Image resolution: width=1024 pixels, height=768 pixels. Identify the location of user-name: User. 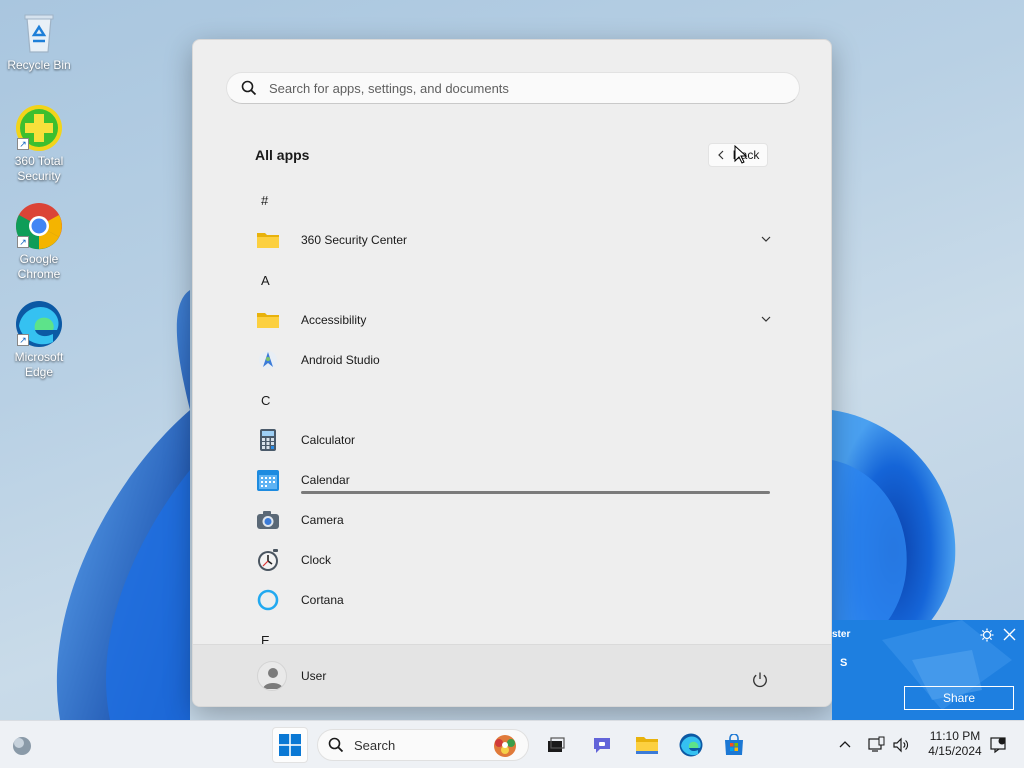
(314, 676).